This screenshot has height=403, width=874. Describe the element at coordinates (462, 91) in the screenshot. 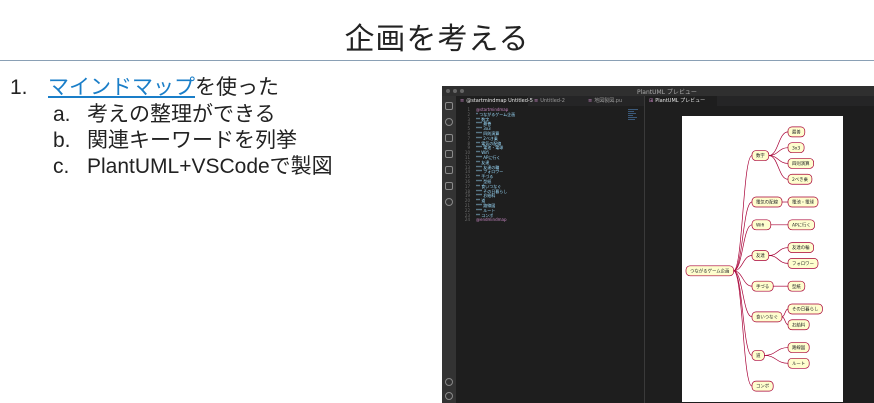

I see `maximize-window-dot` at that location.